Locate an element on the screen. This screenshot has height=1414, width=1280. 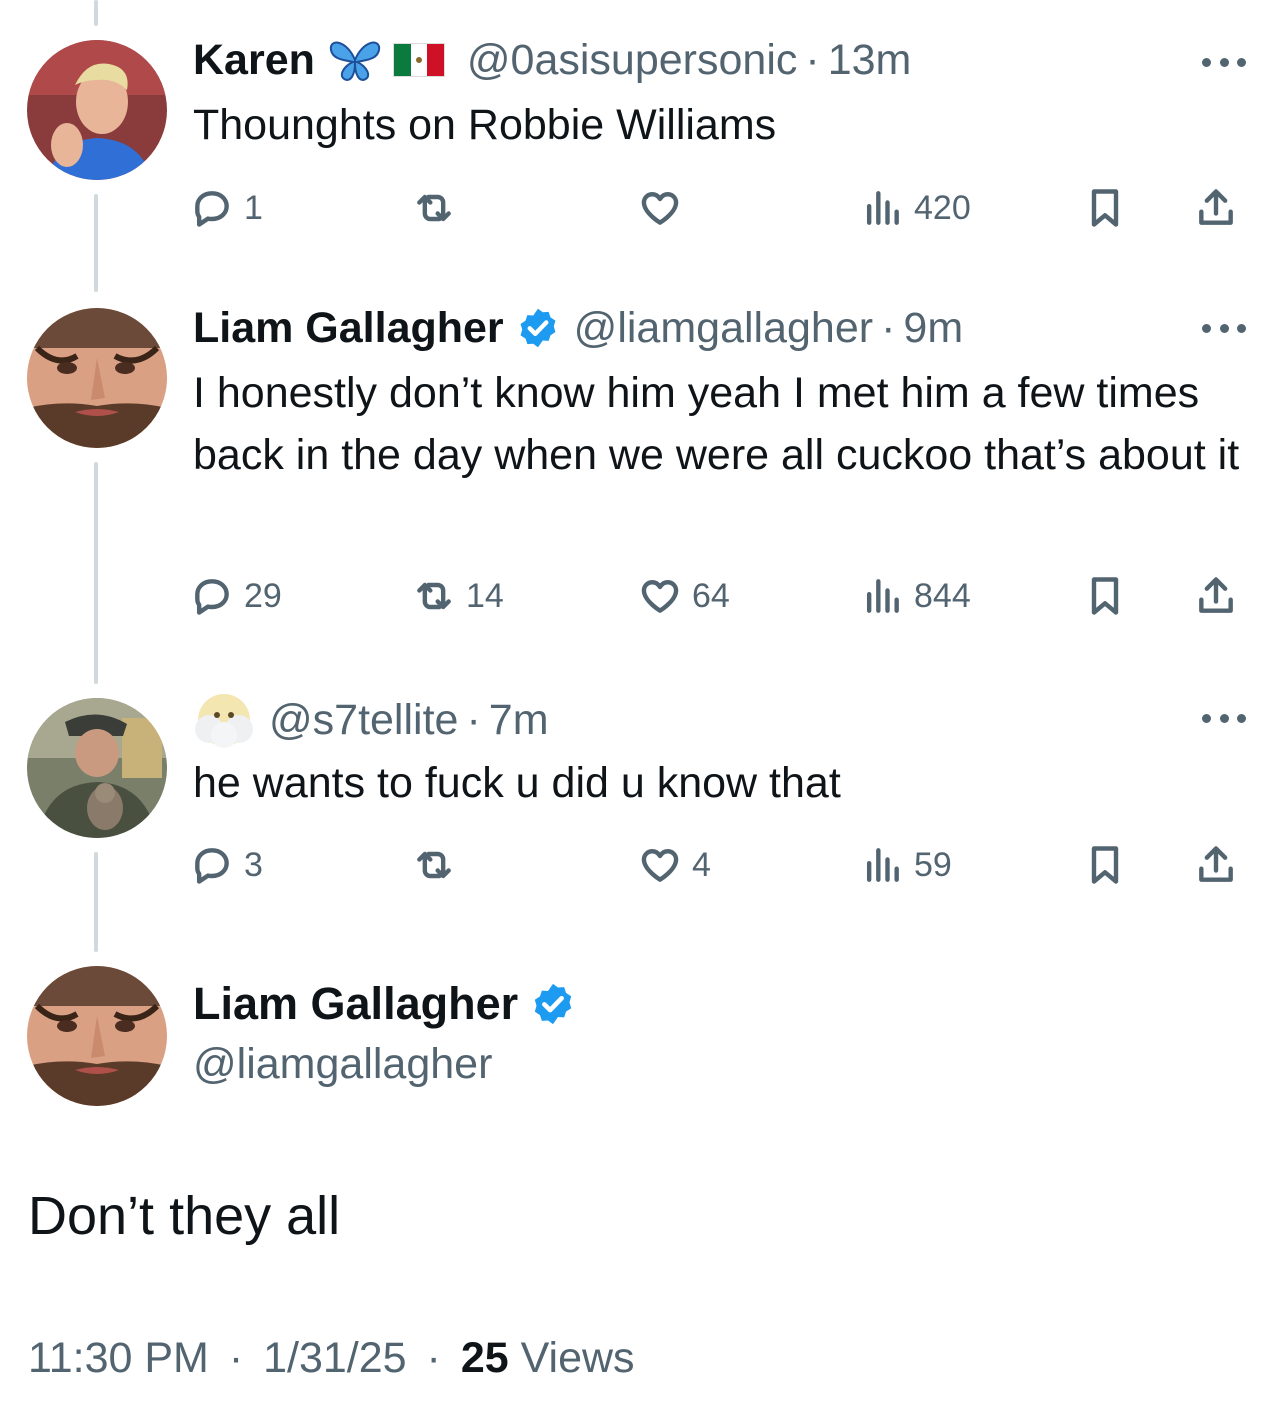
like-button is located at coordinates (665, 208).